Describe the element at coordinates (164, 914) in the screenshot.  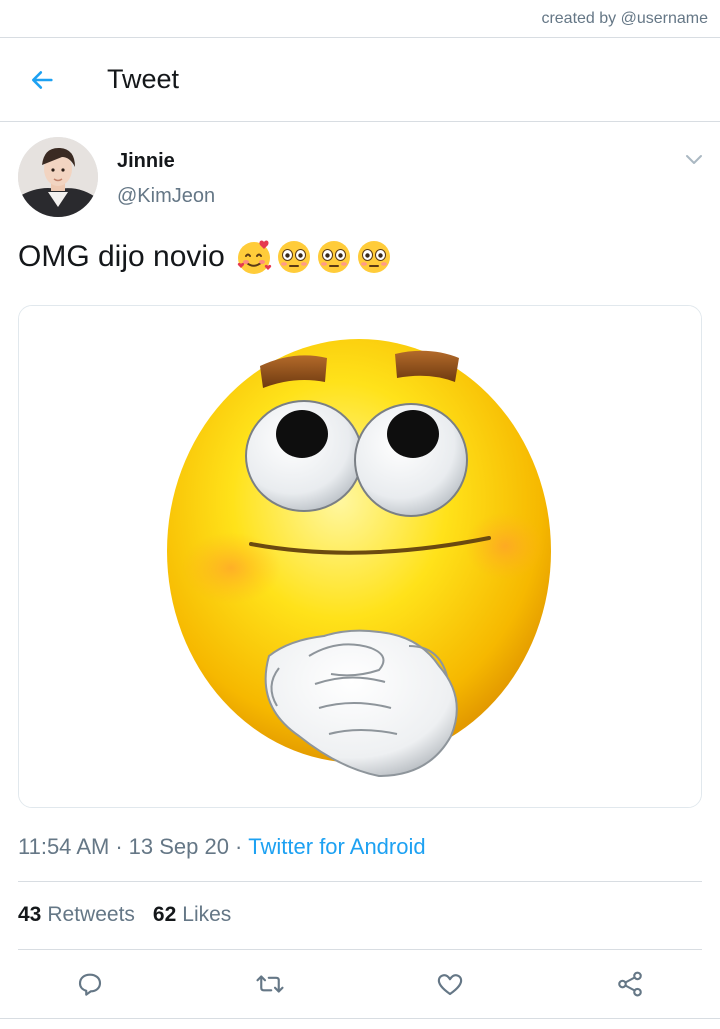
I see `likes-count: 62` at that location.